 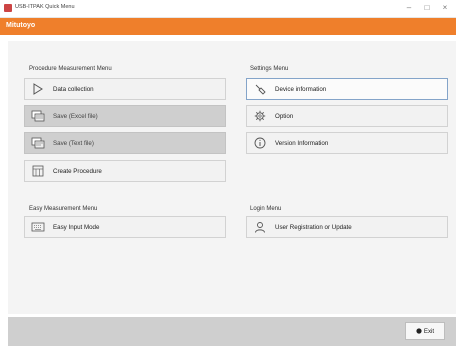 I want to click on save-text-label: Save (Text file), so click(x=73, y=143).